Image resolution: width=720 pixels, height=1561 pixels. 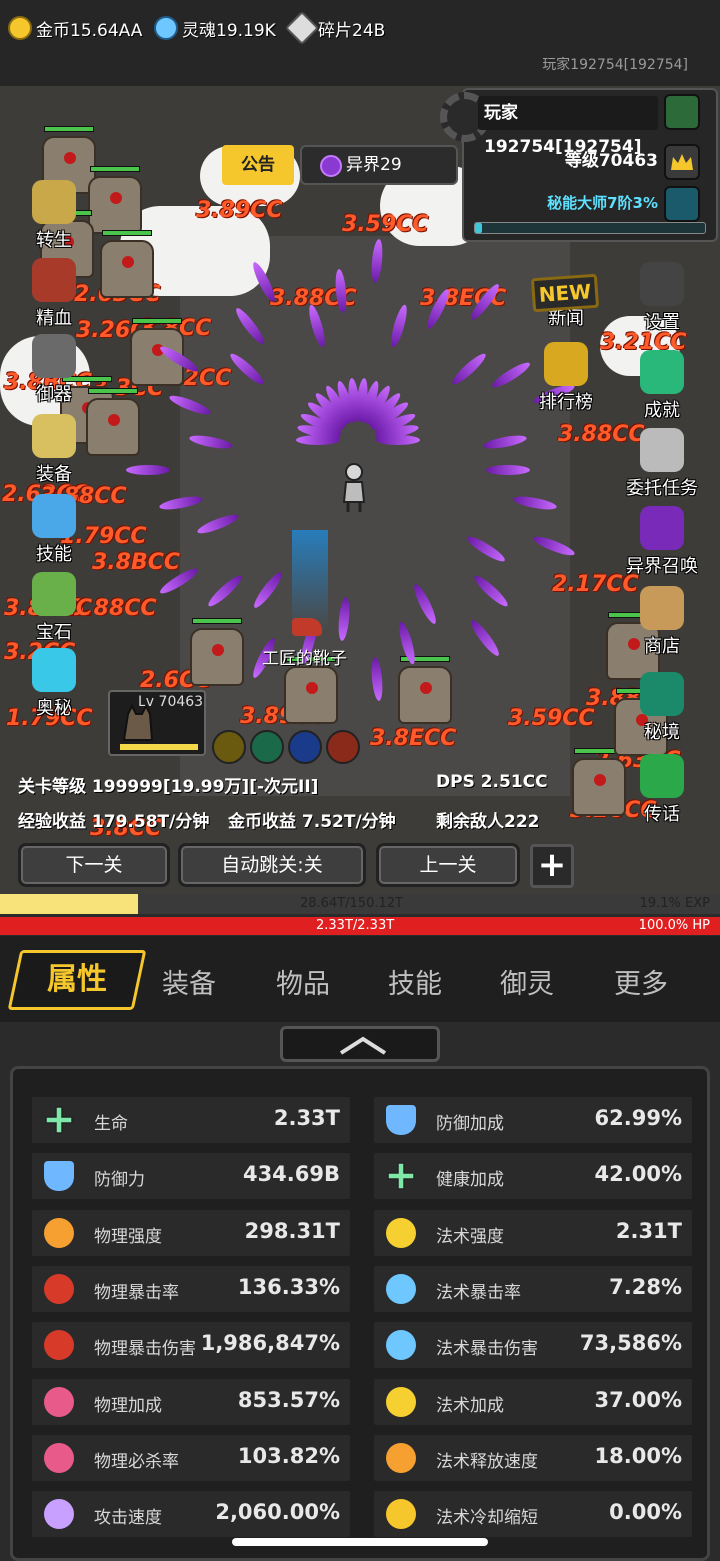 I want to click on attribute-label: 防御力, so click(x=119, y=1180).